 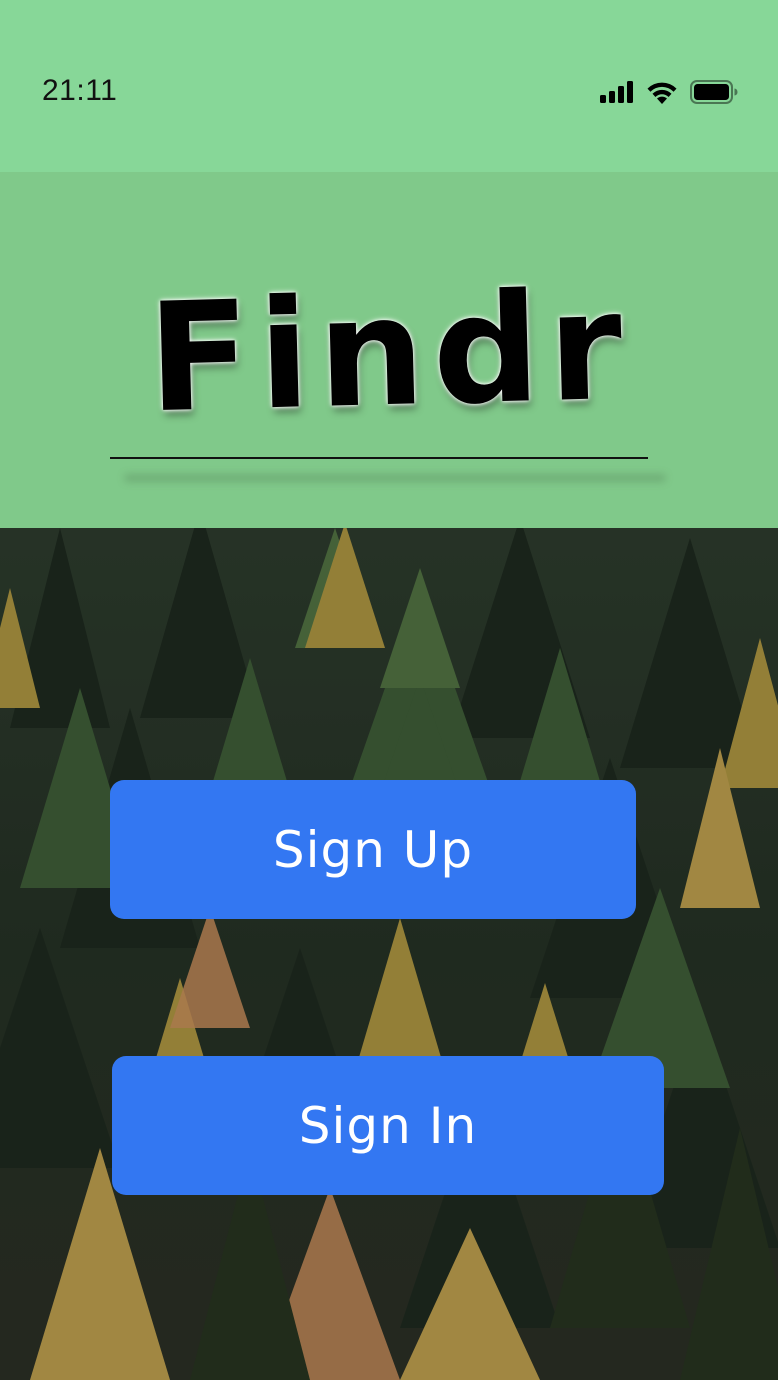 I want to click on status-time: 21:11, so click(x=80, y=90).